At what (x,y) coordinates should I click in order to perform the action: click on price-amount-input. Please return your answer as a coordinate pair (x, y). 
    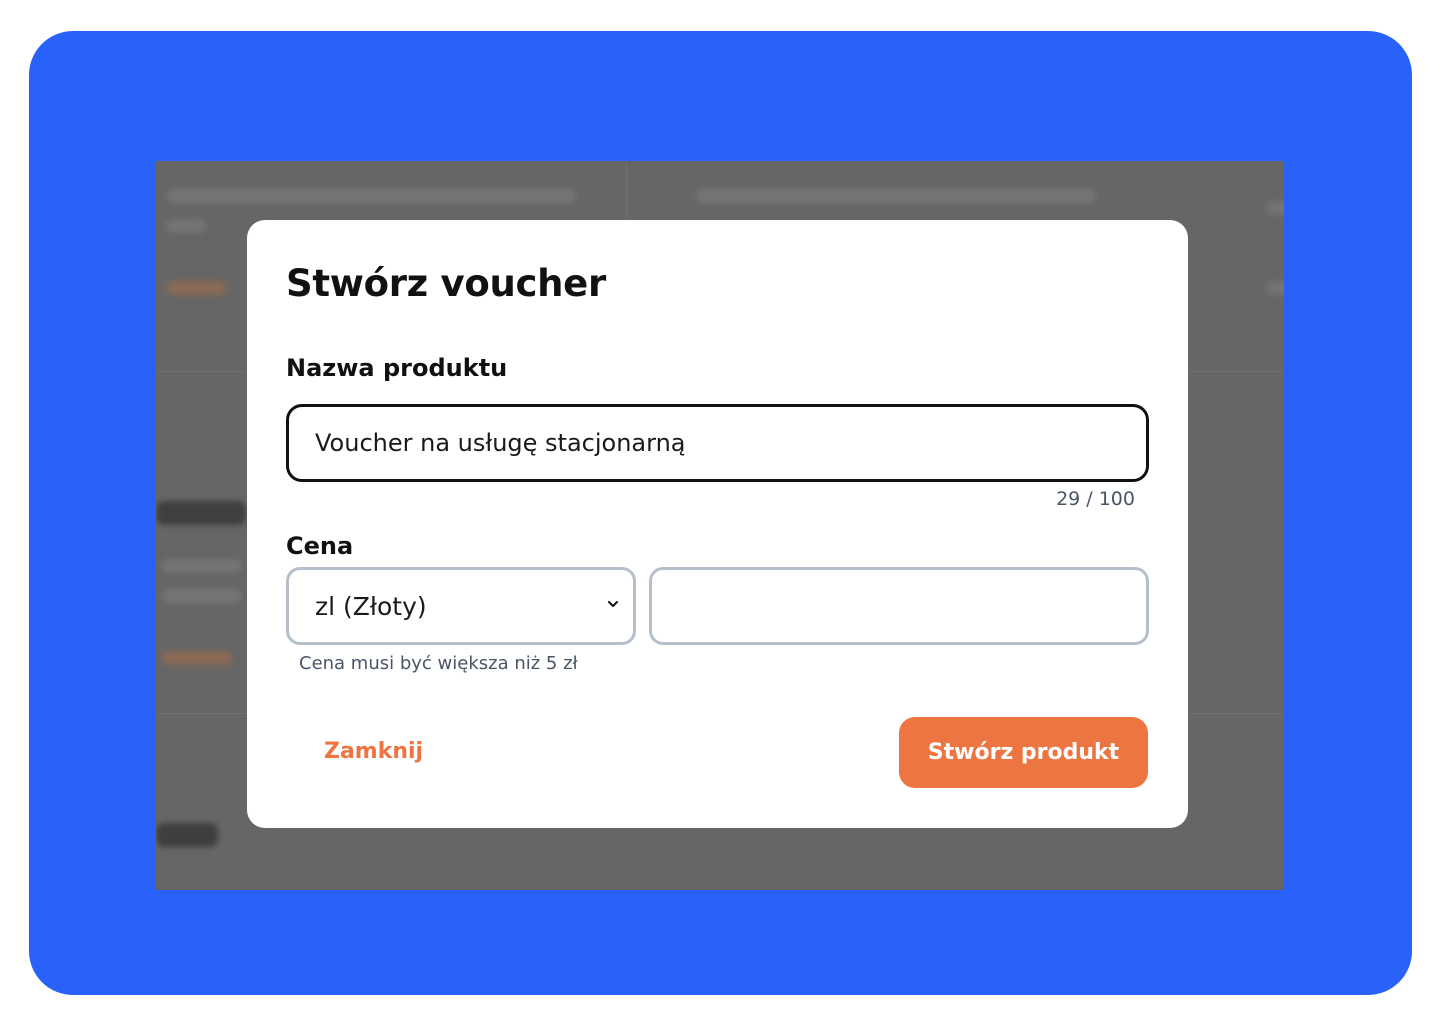
    Looking at the image, I should click on (899, 606).